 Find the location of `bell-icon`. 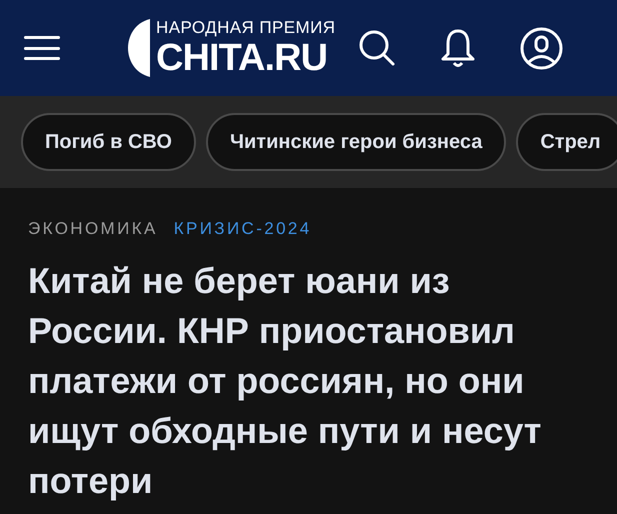

bell-icon is located at coordinates (458, 48).